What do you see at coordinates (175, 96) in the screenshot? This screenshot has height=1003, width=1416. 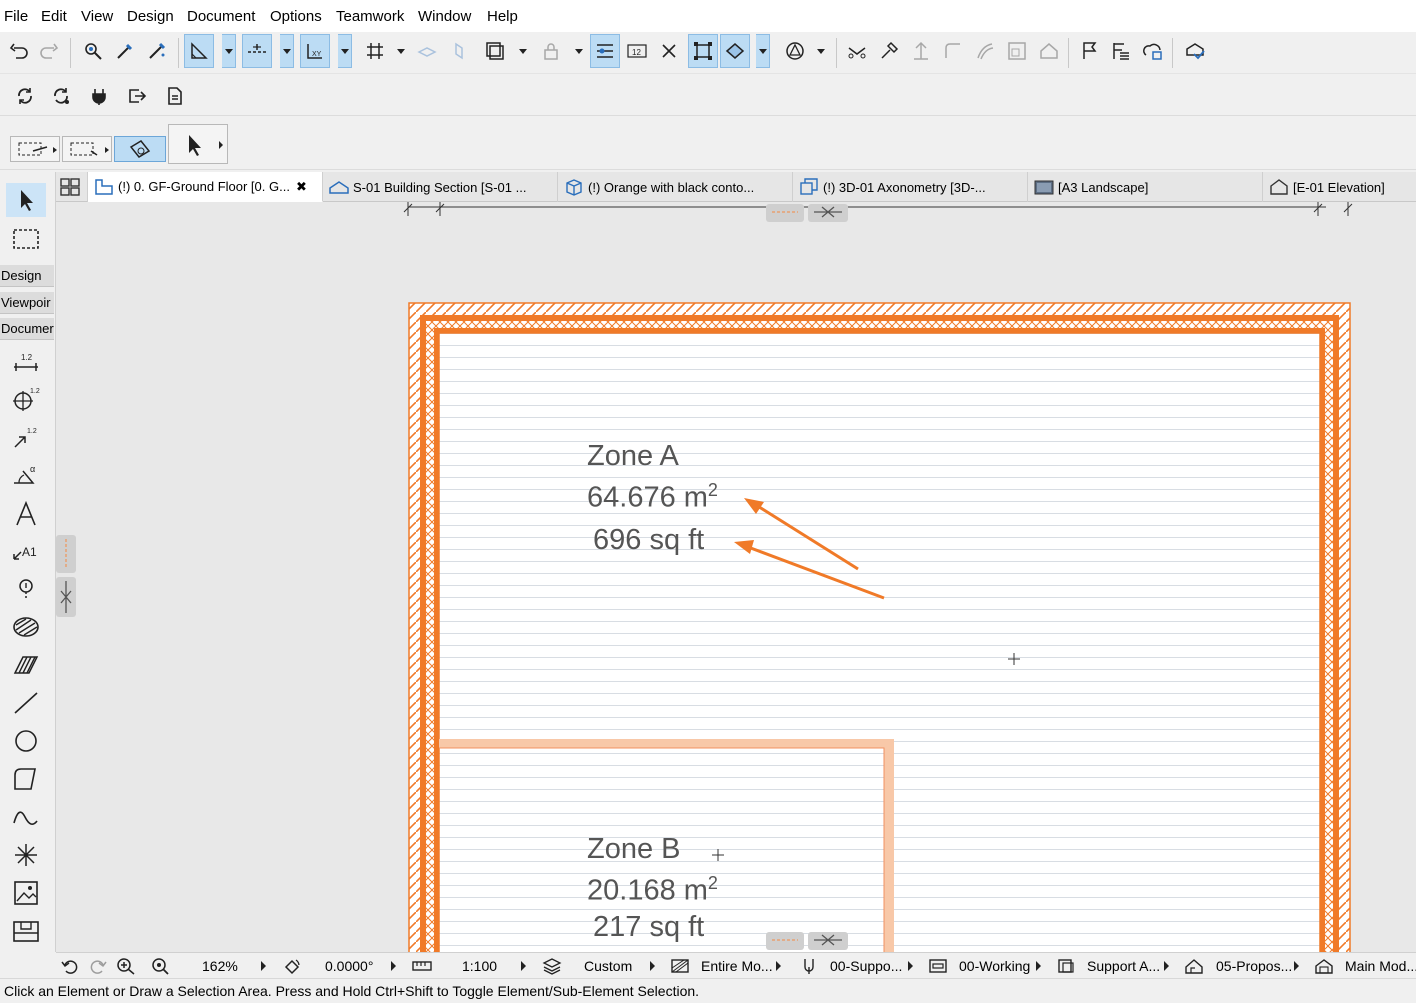 I see `document-icon` at bounding box center [175, 96].